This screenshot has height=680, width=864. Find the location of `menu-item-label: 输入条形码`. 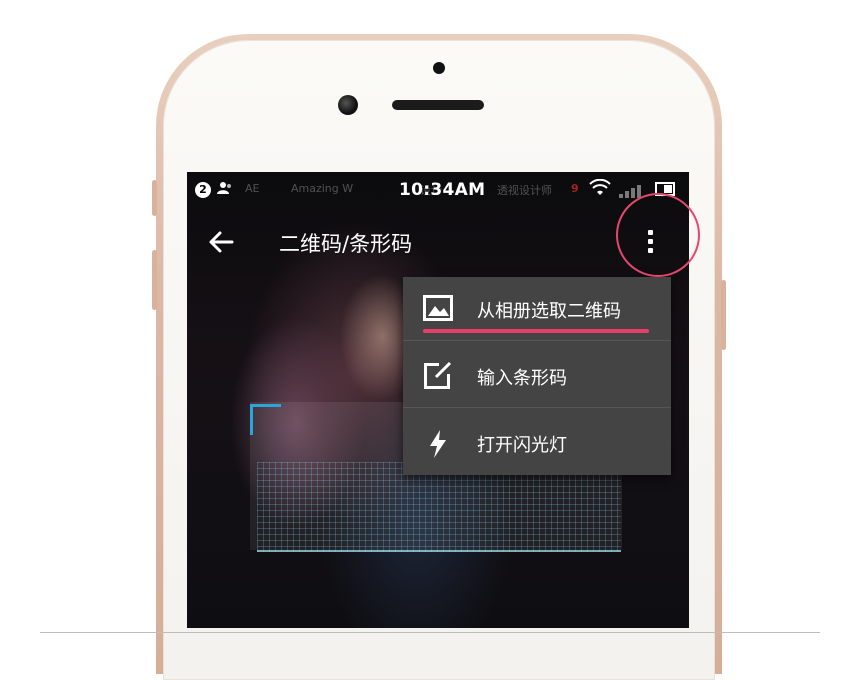

menu-item-label: 输入条形码 is located at coordinates (522, 378).